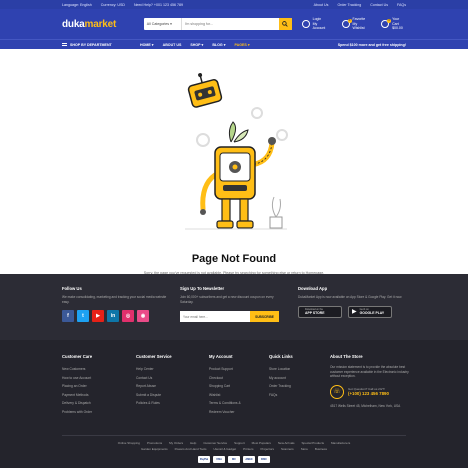 The width and height of the screenshot is (468, 468). I want to click on shipping-promo: Spend $100 more and get free shipping!, so click(371, 44).